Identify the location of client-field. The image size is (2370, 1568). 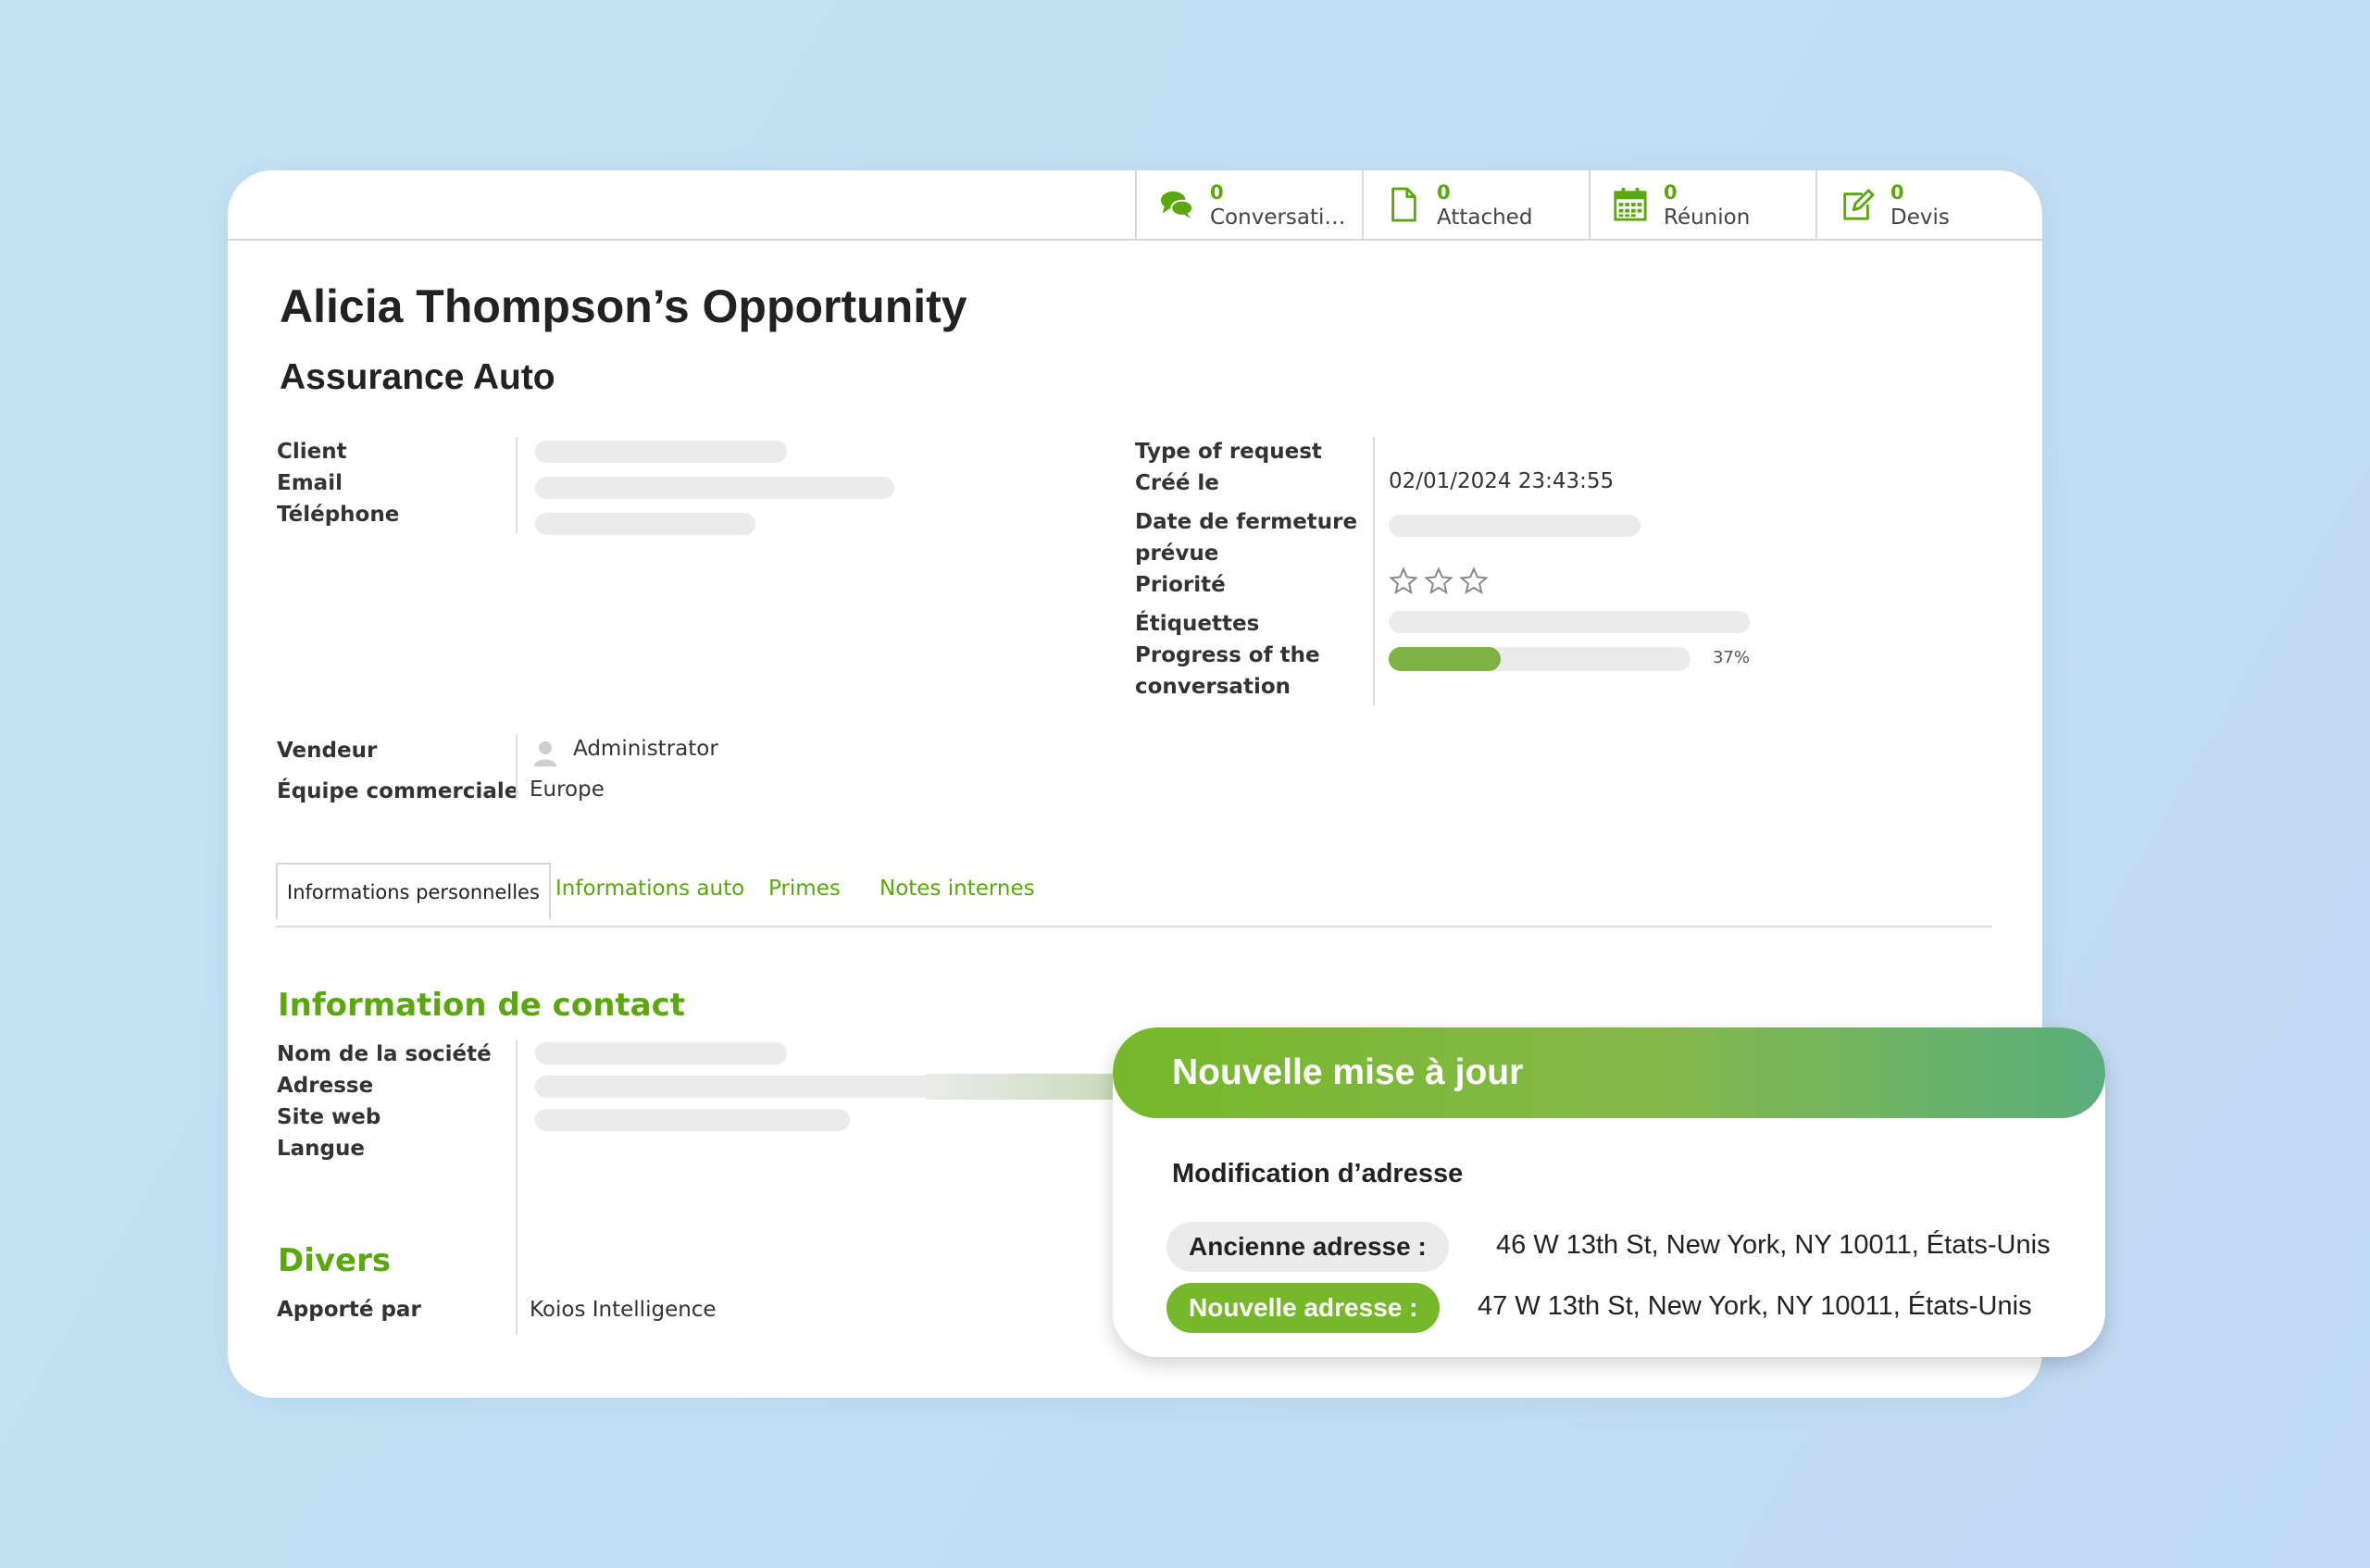
(661, 452).